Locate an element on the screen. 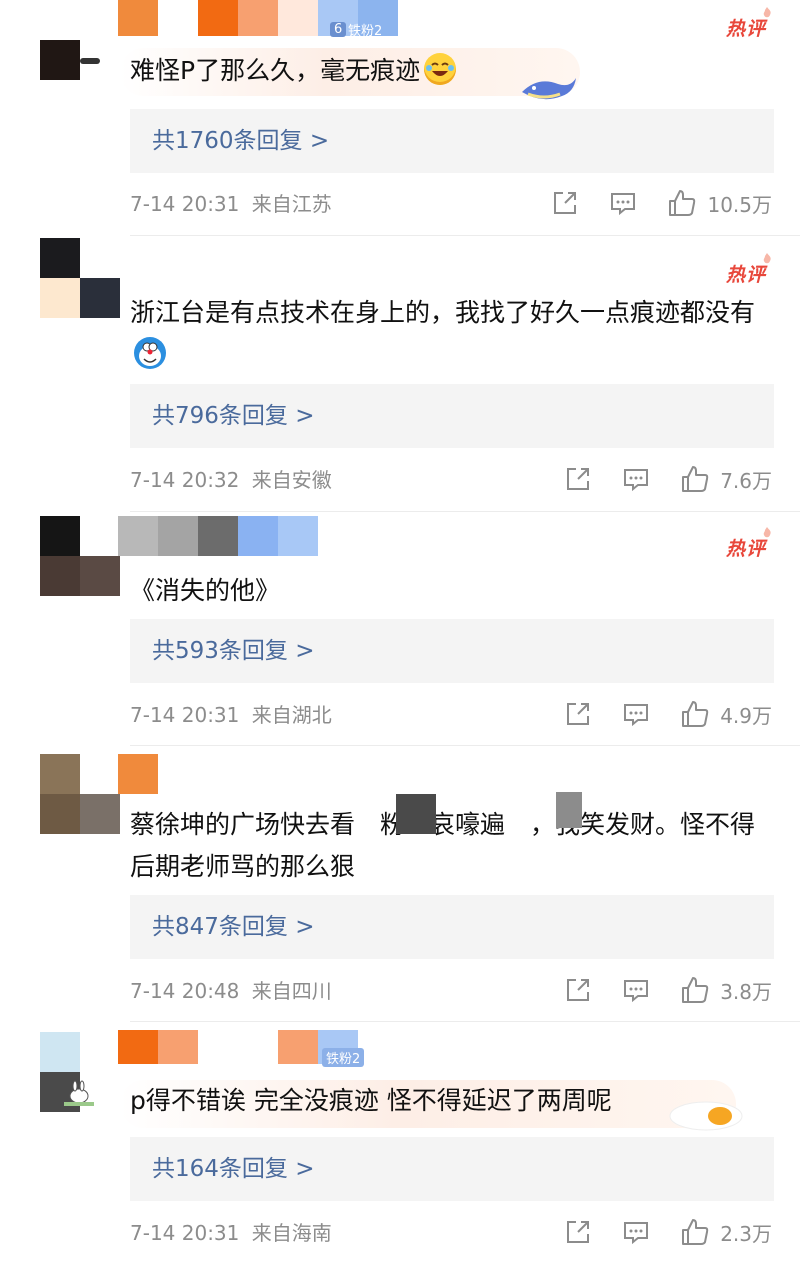 This screenshot has height=1271, width=800. whale-sticker-icon is located at coordinates (549, 89).